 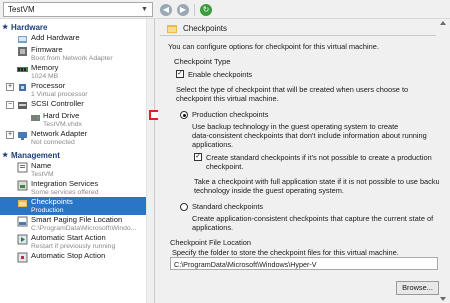 I want to click on forward-arrow-icon: ▶, so click(x=183, y=9).